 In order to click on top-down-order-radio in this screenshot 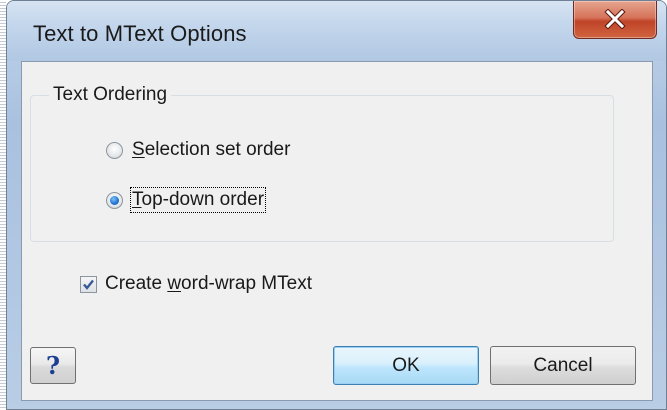, I will do `click(114, 200)`.